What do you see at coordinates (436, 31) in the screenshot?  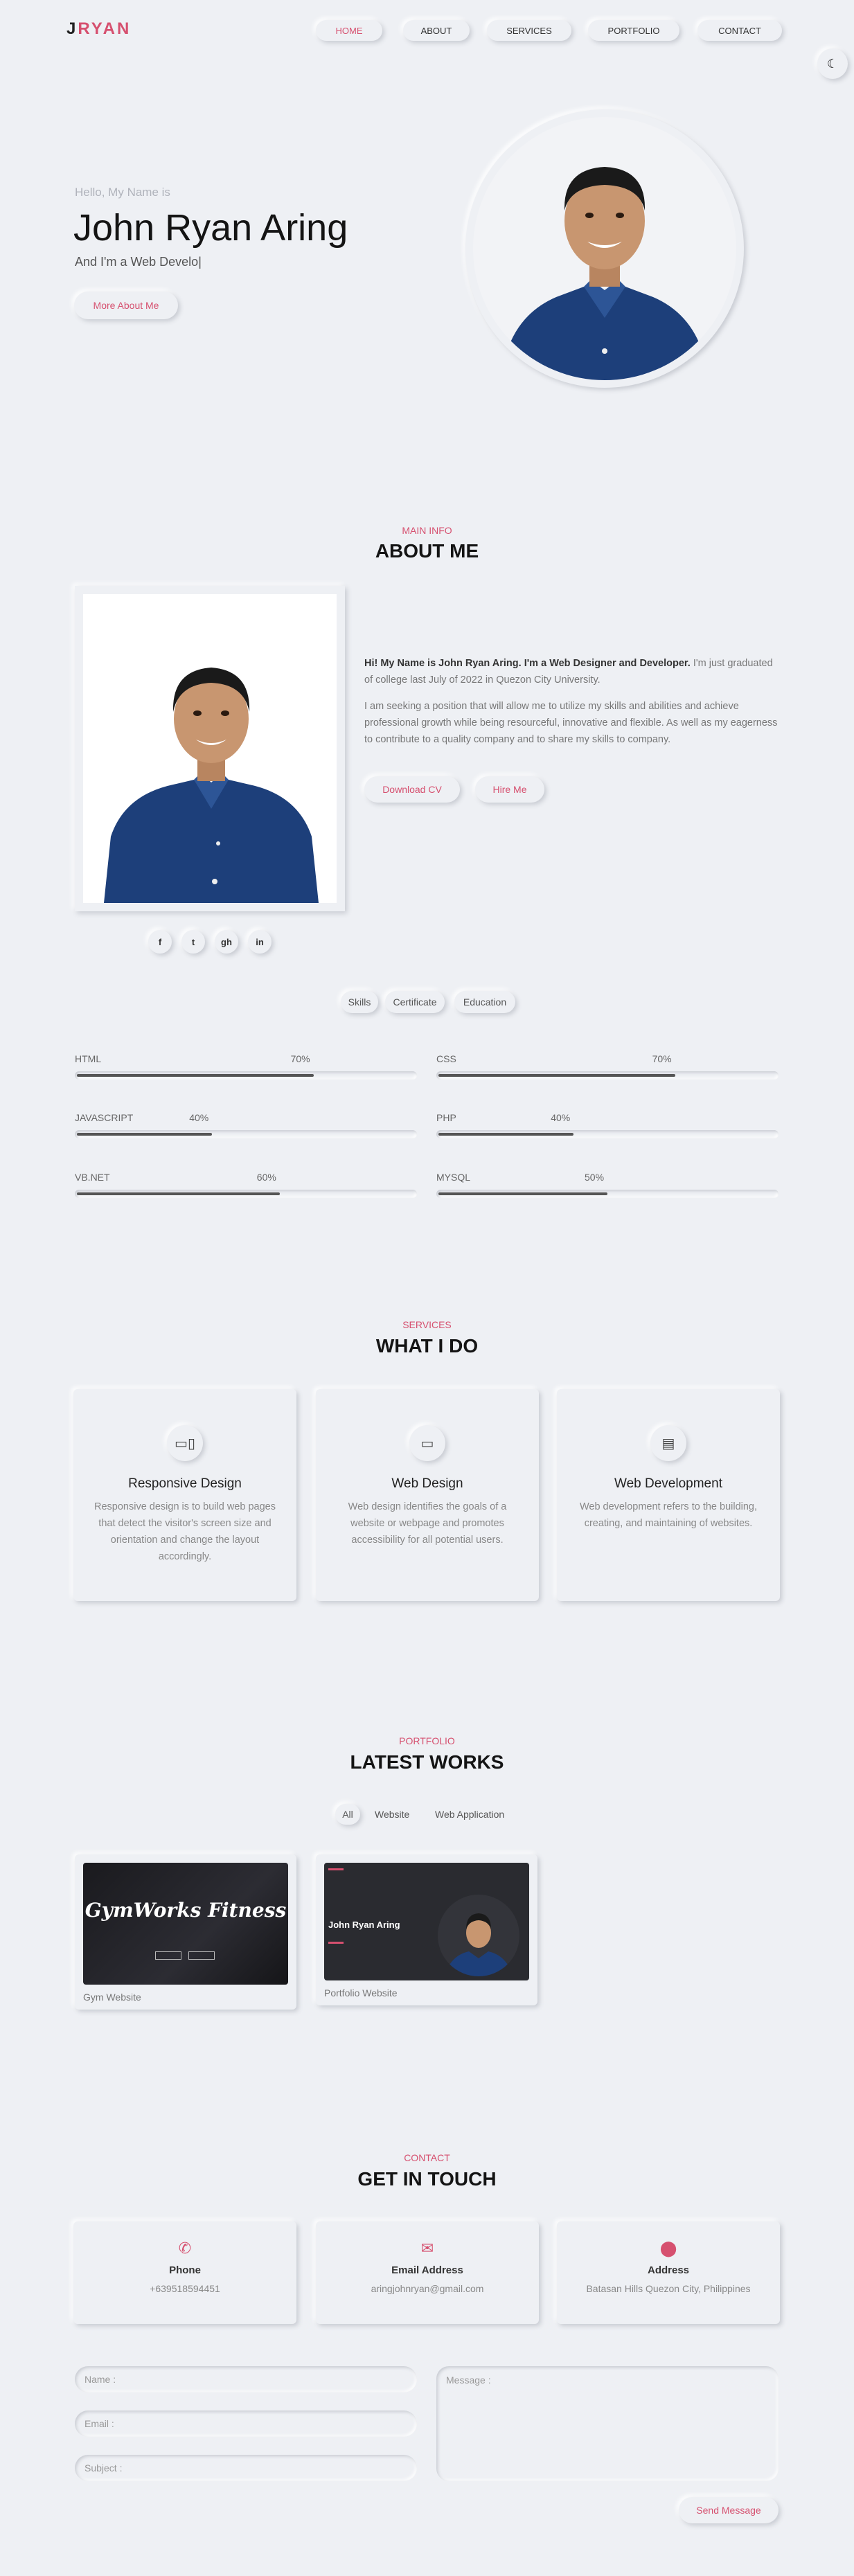 I see `nav-about: ABOUT` at bounding box center [436, 31].